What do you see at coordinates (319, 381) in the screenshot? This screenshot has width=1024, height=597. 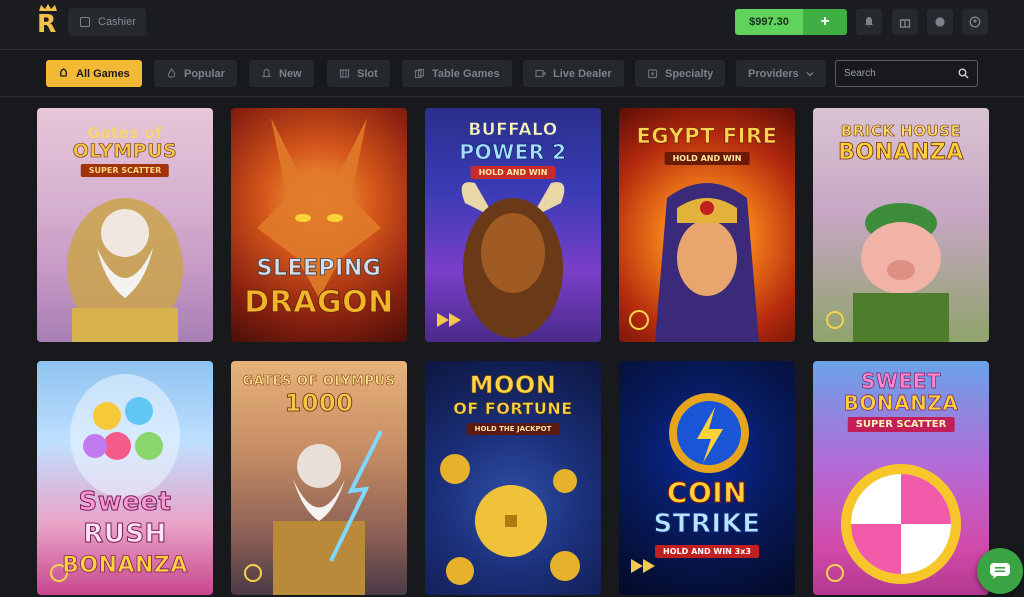 I see `game-title-line1: GATES OF OLYMPUS` at bounding box center [319, 381].